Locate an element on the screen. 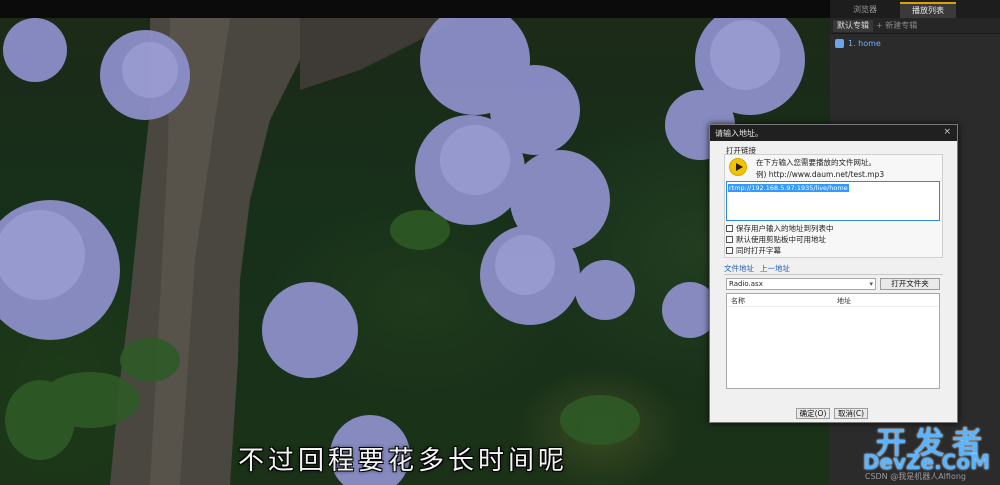 This screenshot has height=485, width=1000. ok-button: 确定(O) is located at coordinates (813, 413).